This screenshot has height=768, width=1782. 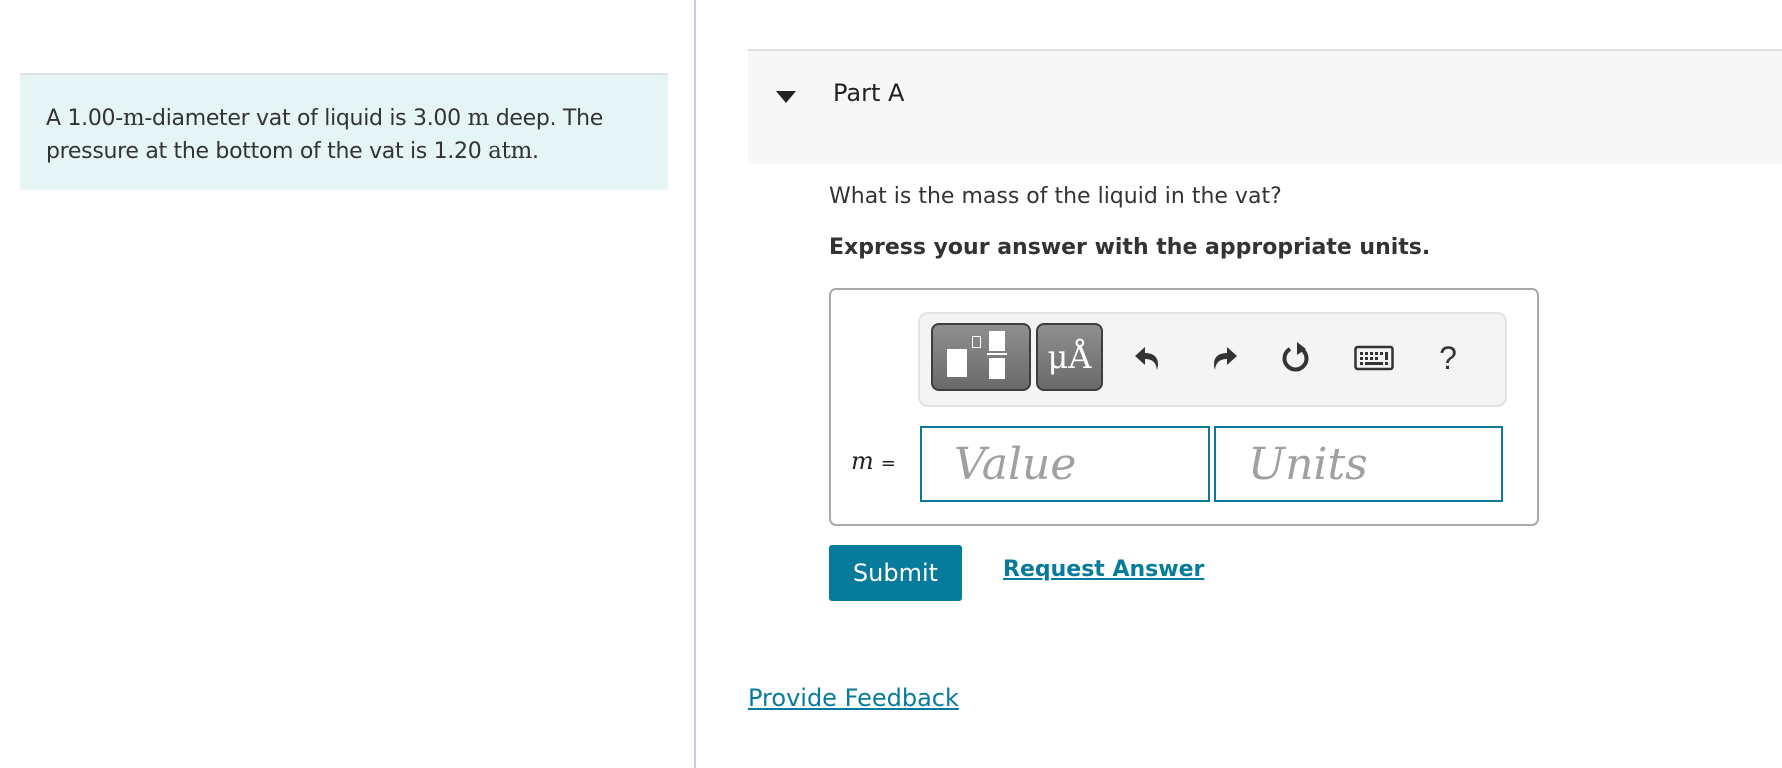 I want to click on units-symbol-icon: μÅ, so click(x=1069, y=357).